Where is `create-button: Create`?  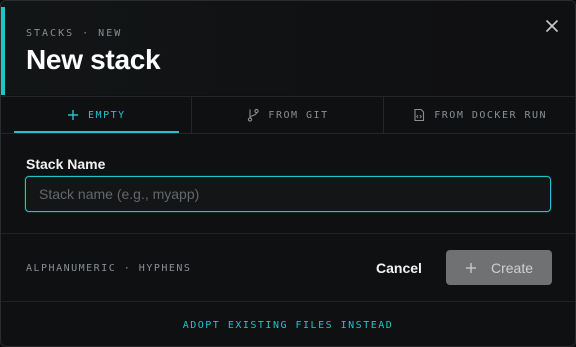
create-button: Create is located at coordinates (499, 267).